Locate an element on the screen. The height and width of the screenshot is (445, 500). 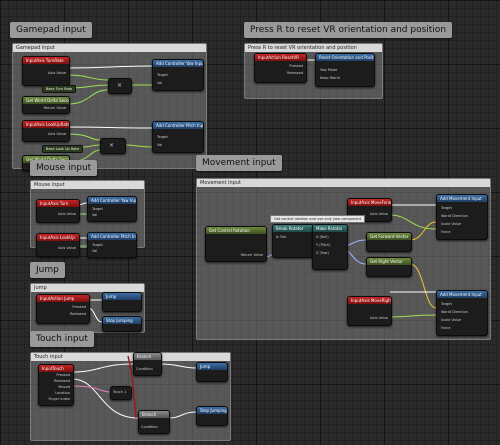
turn-event-node: InputAxis Turn Axis Value is located at coordinates (58, 211).